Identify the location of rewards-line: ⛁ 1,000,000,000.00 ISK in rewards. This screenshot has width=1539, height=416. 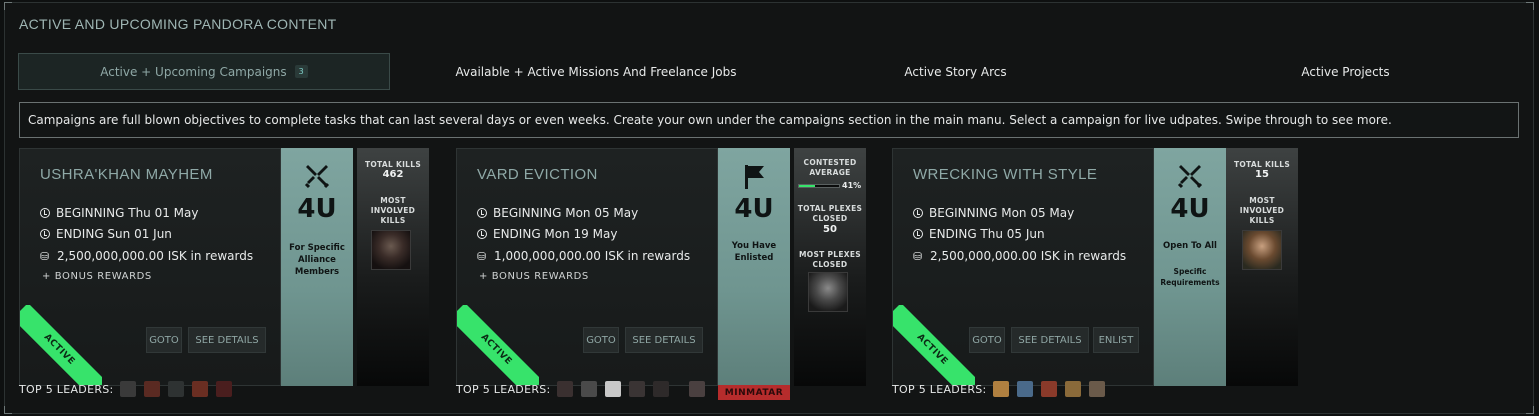
(583, 256).